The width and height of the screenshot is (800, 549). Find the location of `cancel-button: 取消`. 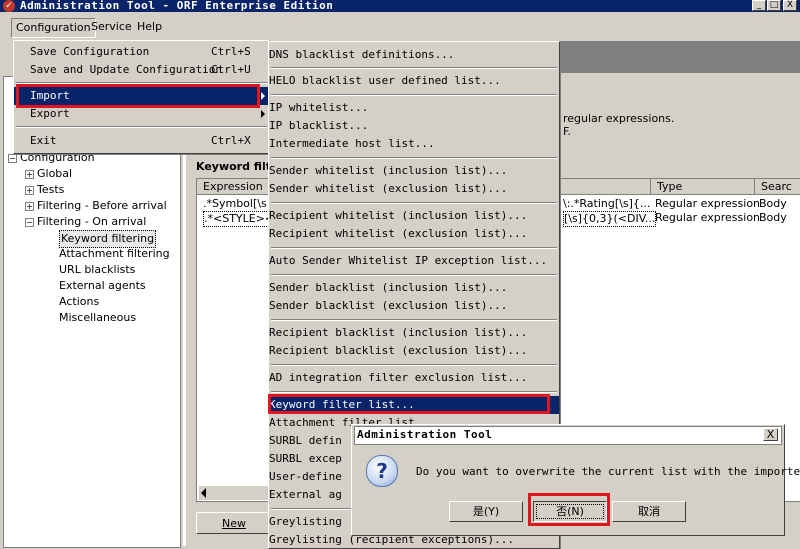

cancel-button: 取消 is located at coordinates (649, 511).